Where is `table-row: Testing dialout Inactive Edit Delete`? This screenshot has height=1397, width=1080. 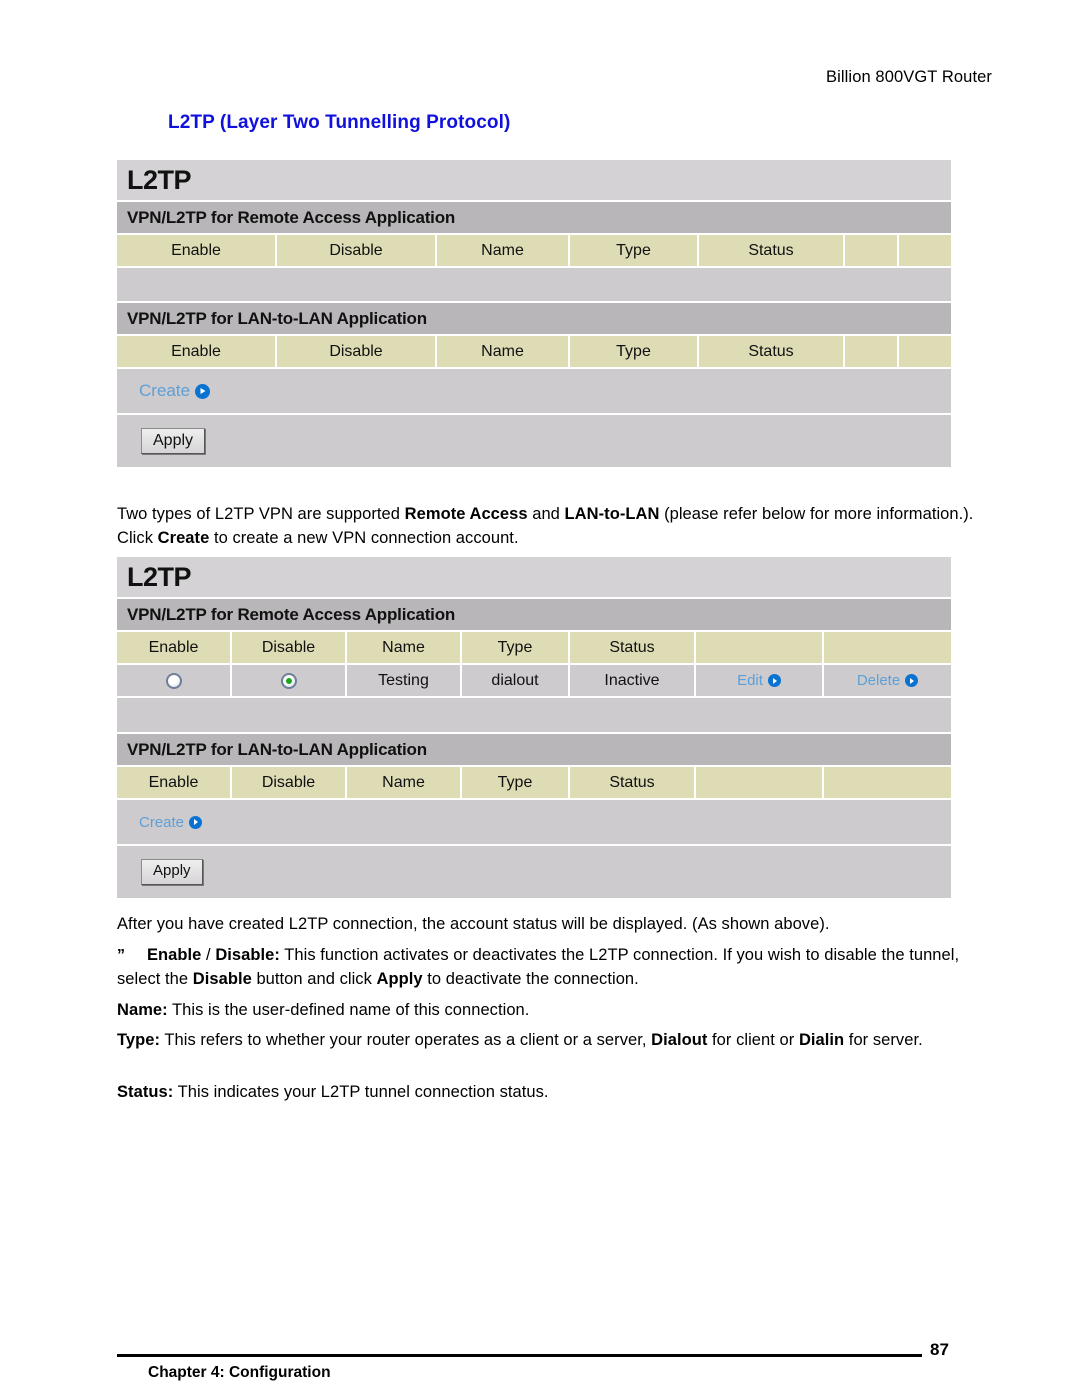 table-row: Testing dialout Inactive Edit Delete is located at coordinates (534, 681).